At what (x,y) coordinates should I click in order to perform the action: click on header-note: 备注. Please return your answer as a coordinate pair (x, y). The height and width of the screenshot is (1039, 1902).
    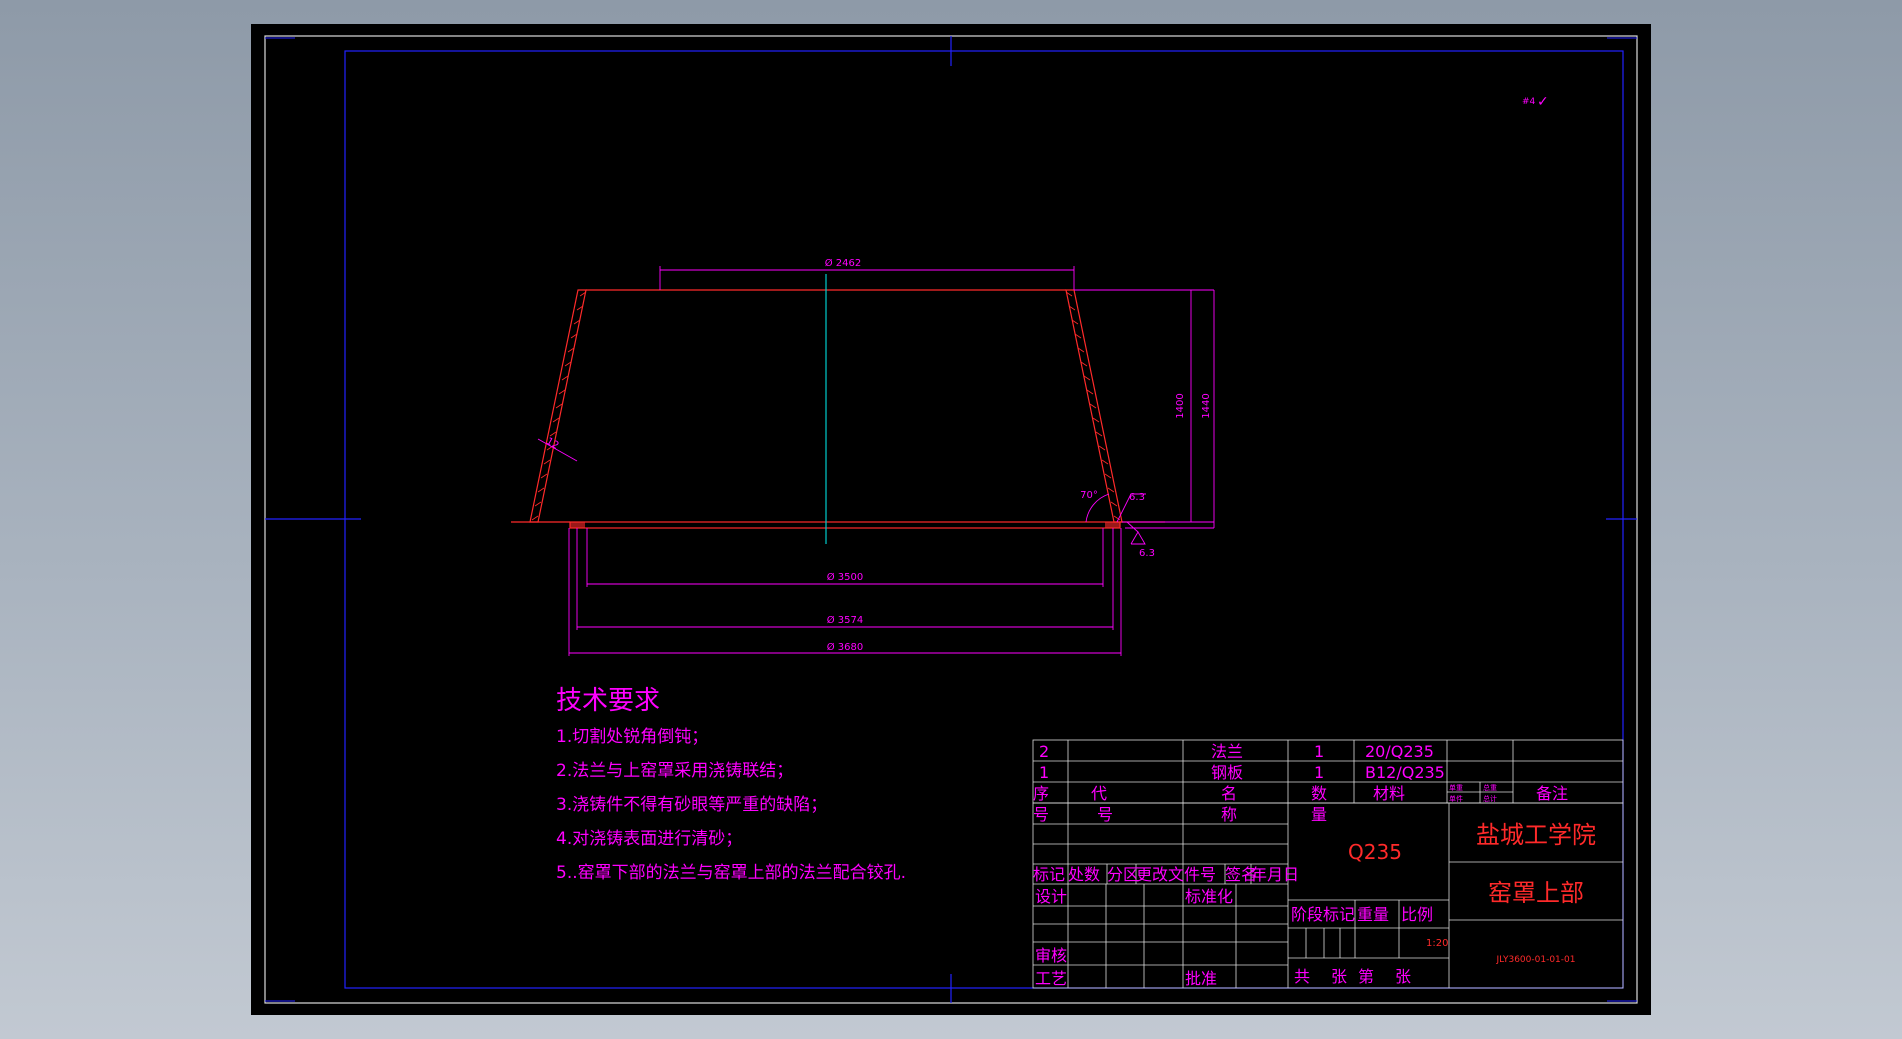
    Looking at the image, I should click on (1552, 793).